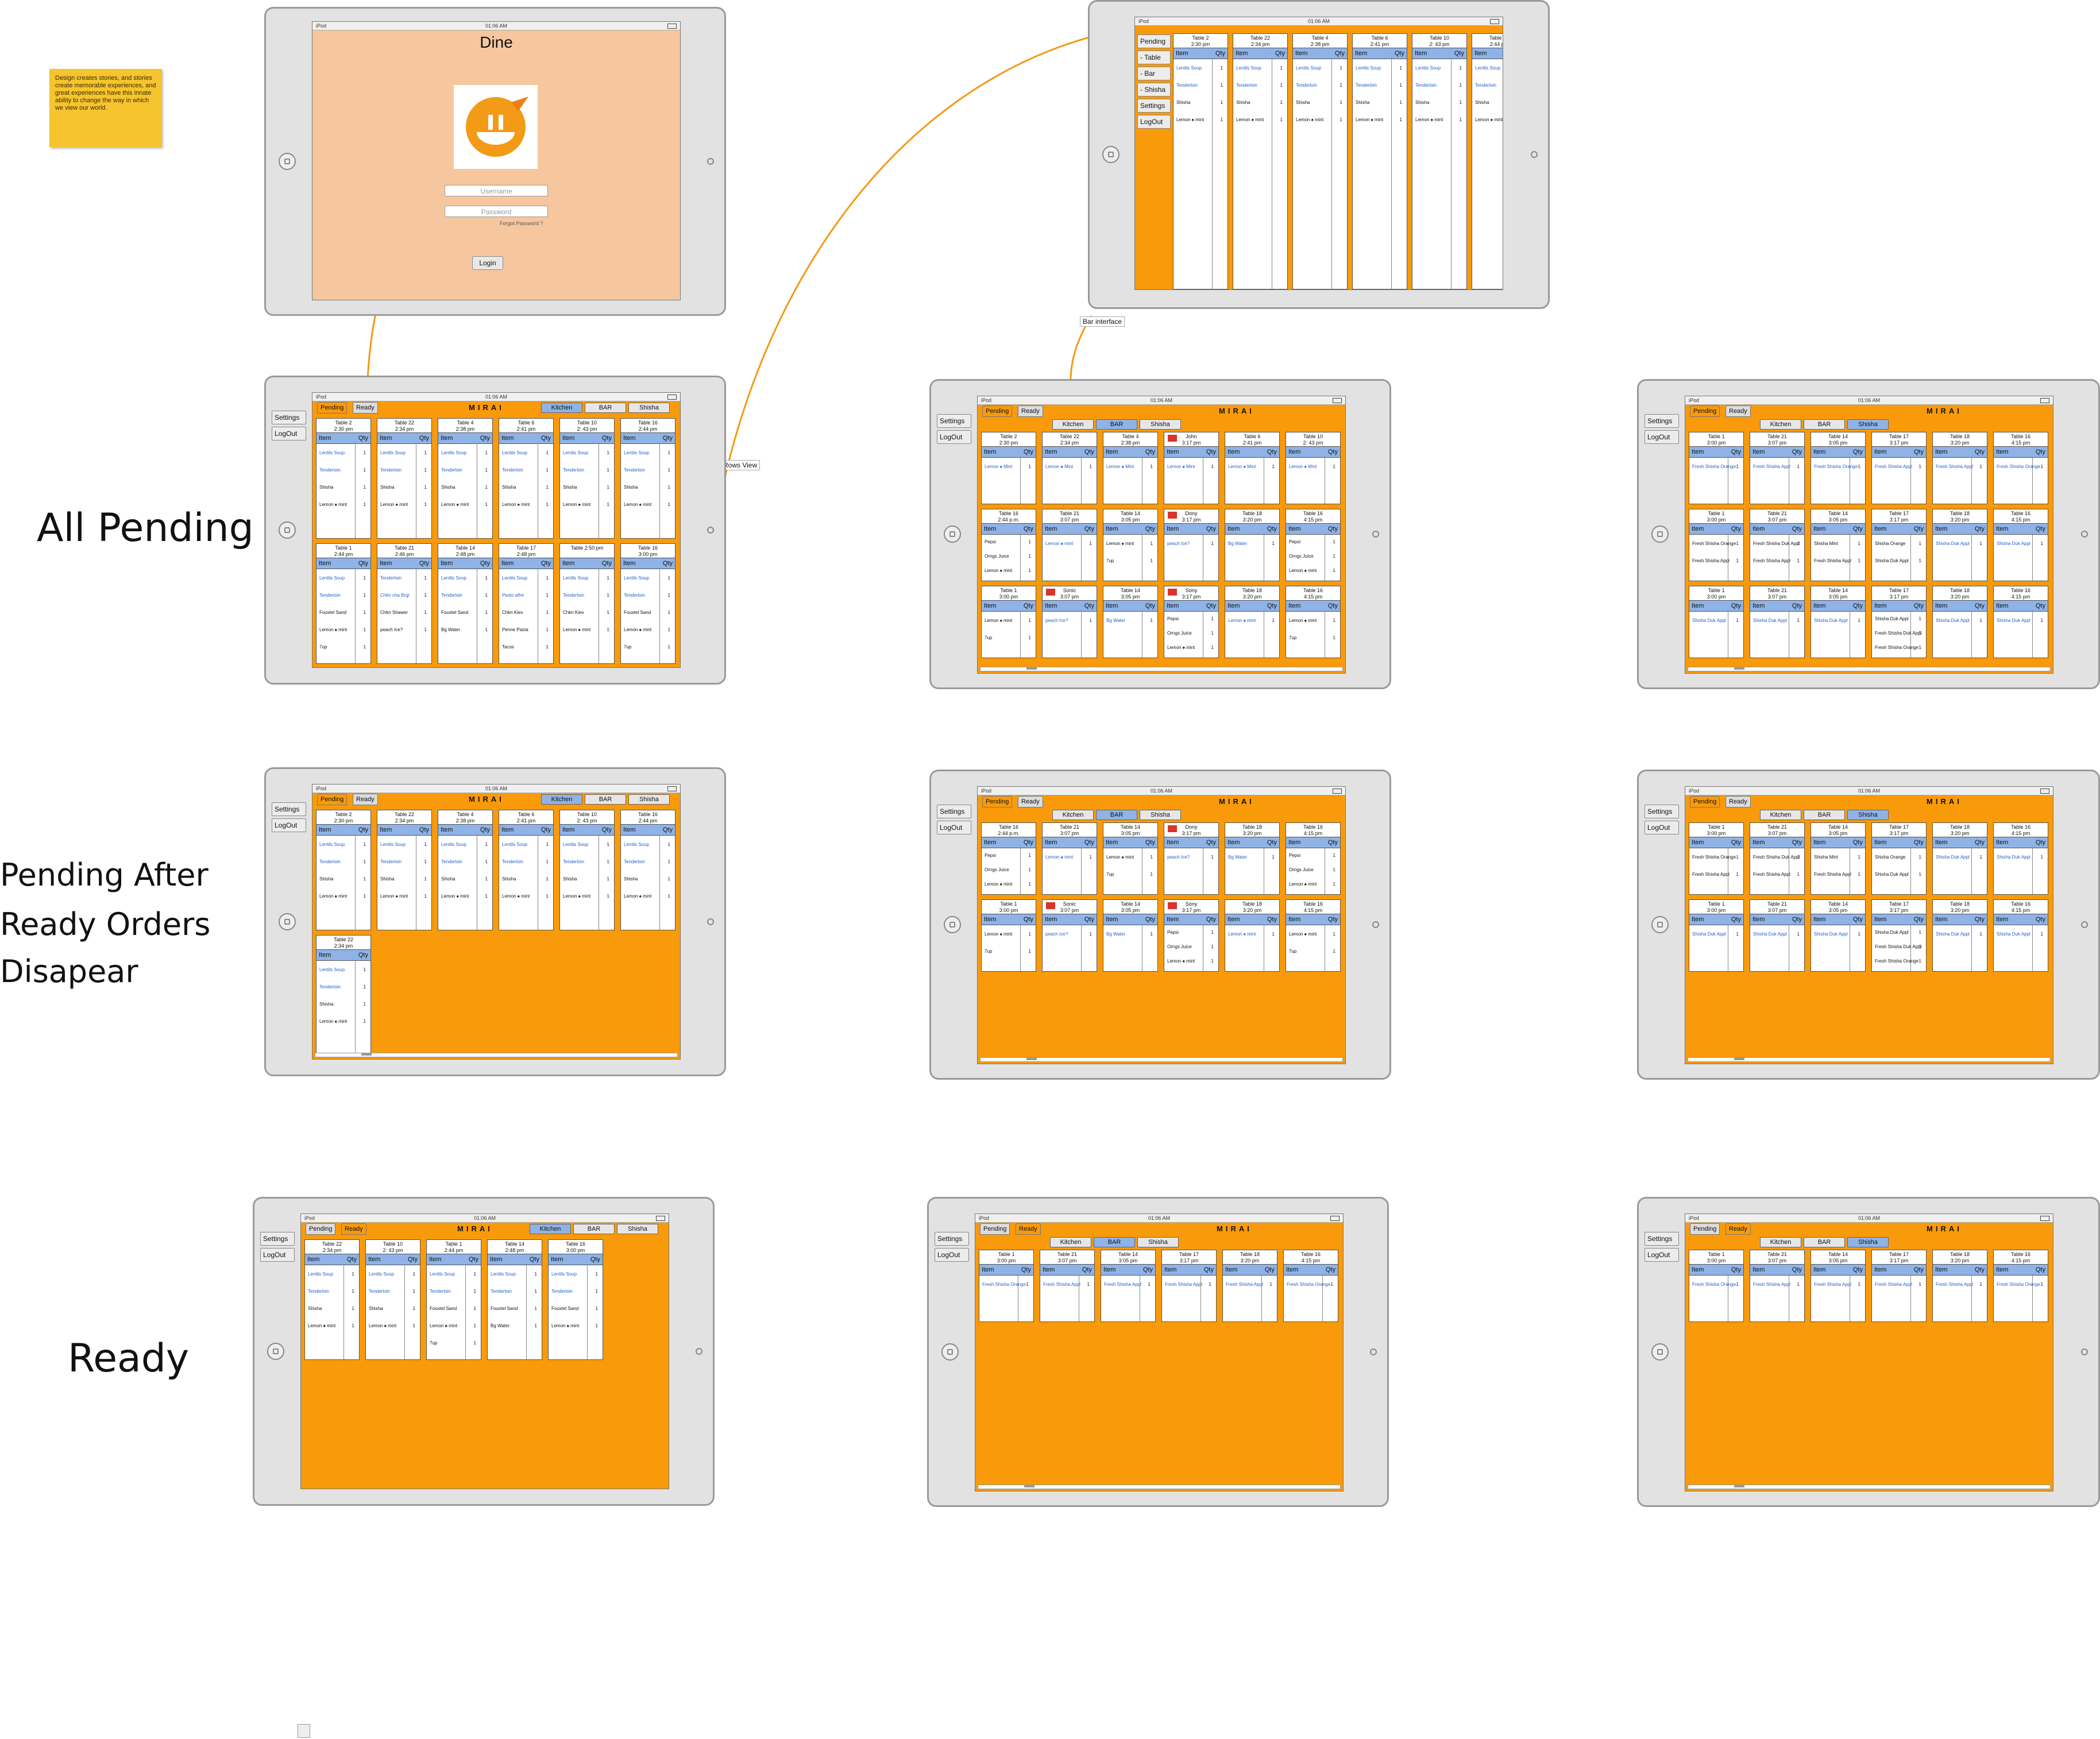  Describe the element at coordinates (526, 646) in the screenshot. I see `order-item-row: Tacos 1` at that location.